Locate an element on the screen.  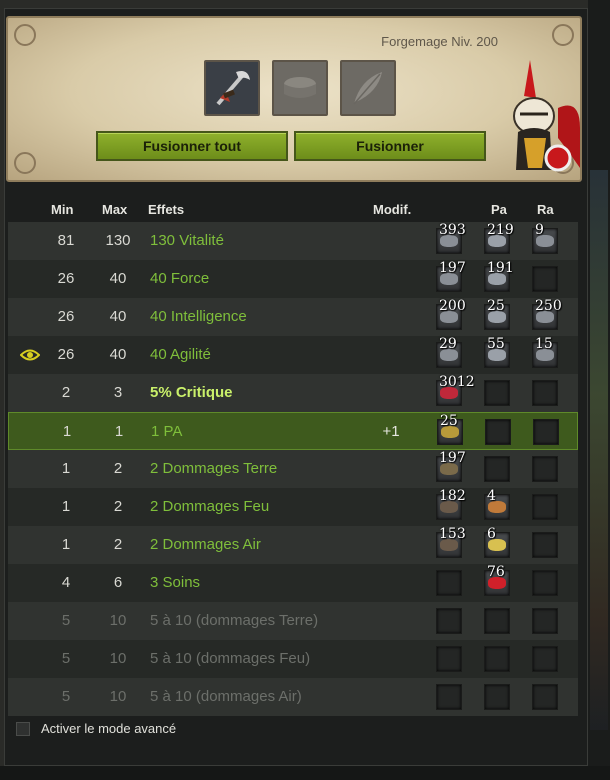
row-effect: 40 Force is located at coordinates (180, 278).